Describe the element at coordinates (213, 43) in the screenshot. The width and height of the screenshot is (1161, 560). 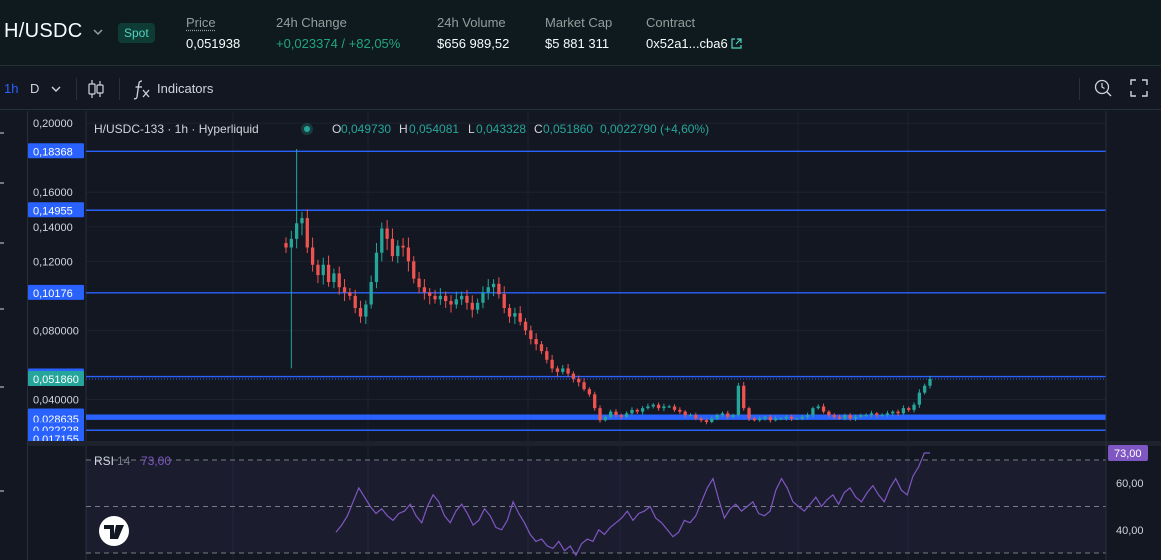
I see `stat-value: 0,051938` at that location.